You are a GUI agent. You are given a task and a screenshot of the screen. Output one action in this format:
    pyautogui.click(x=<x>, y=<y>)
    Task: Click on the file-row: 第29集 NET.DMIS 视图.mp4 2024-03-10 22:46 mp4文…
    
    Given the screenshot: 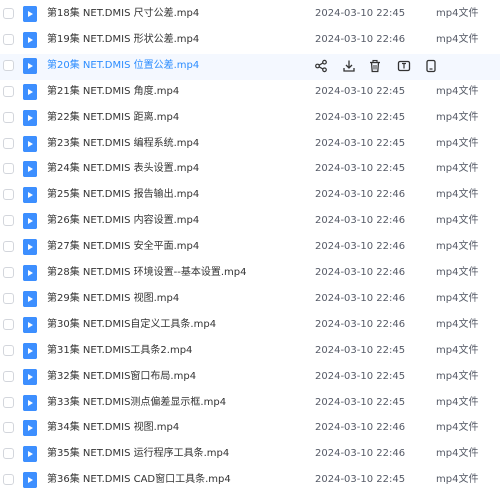 What is the action you would take?
    pyautogui.click(x=250, y=300)
    